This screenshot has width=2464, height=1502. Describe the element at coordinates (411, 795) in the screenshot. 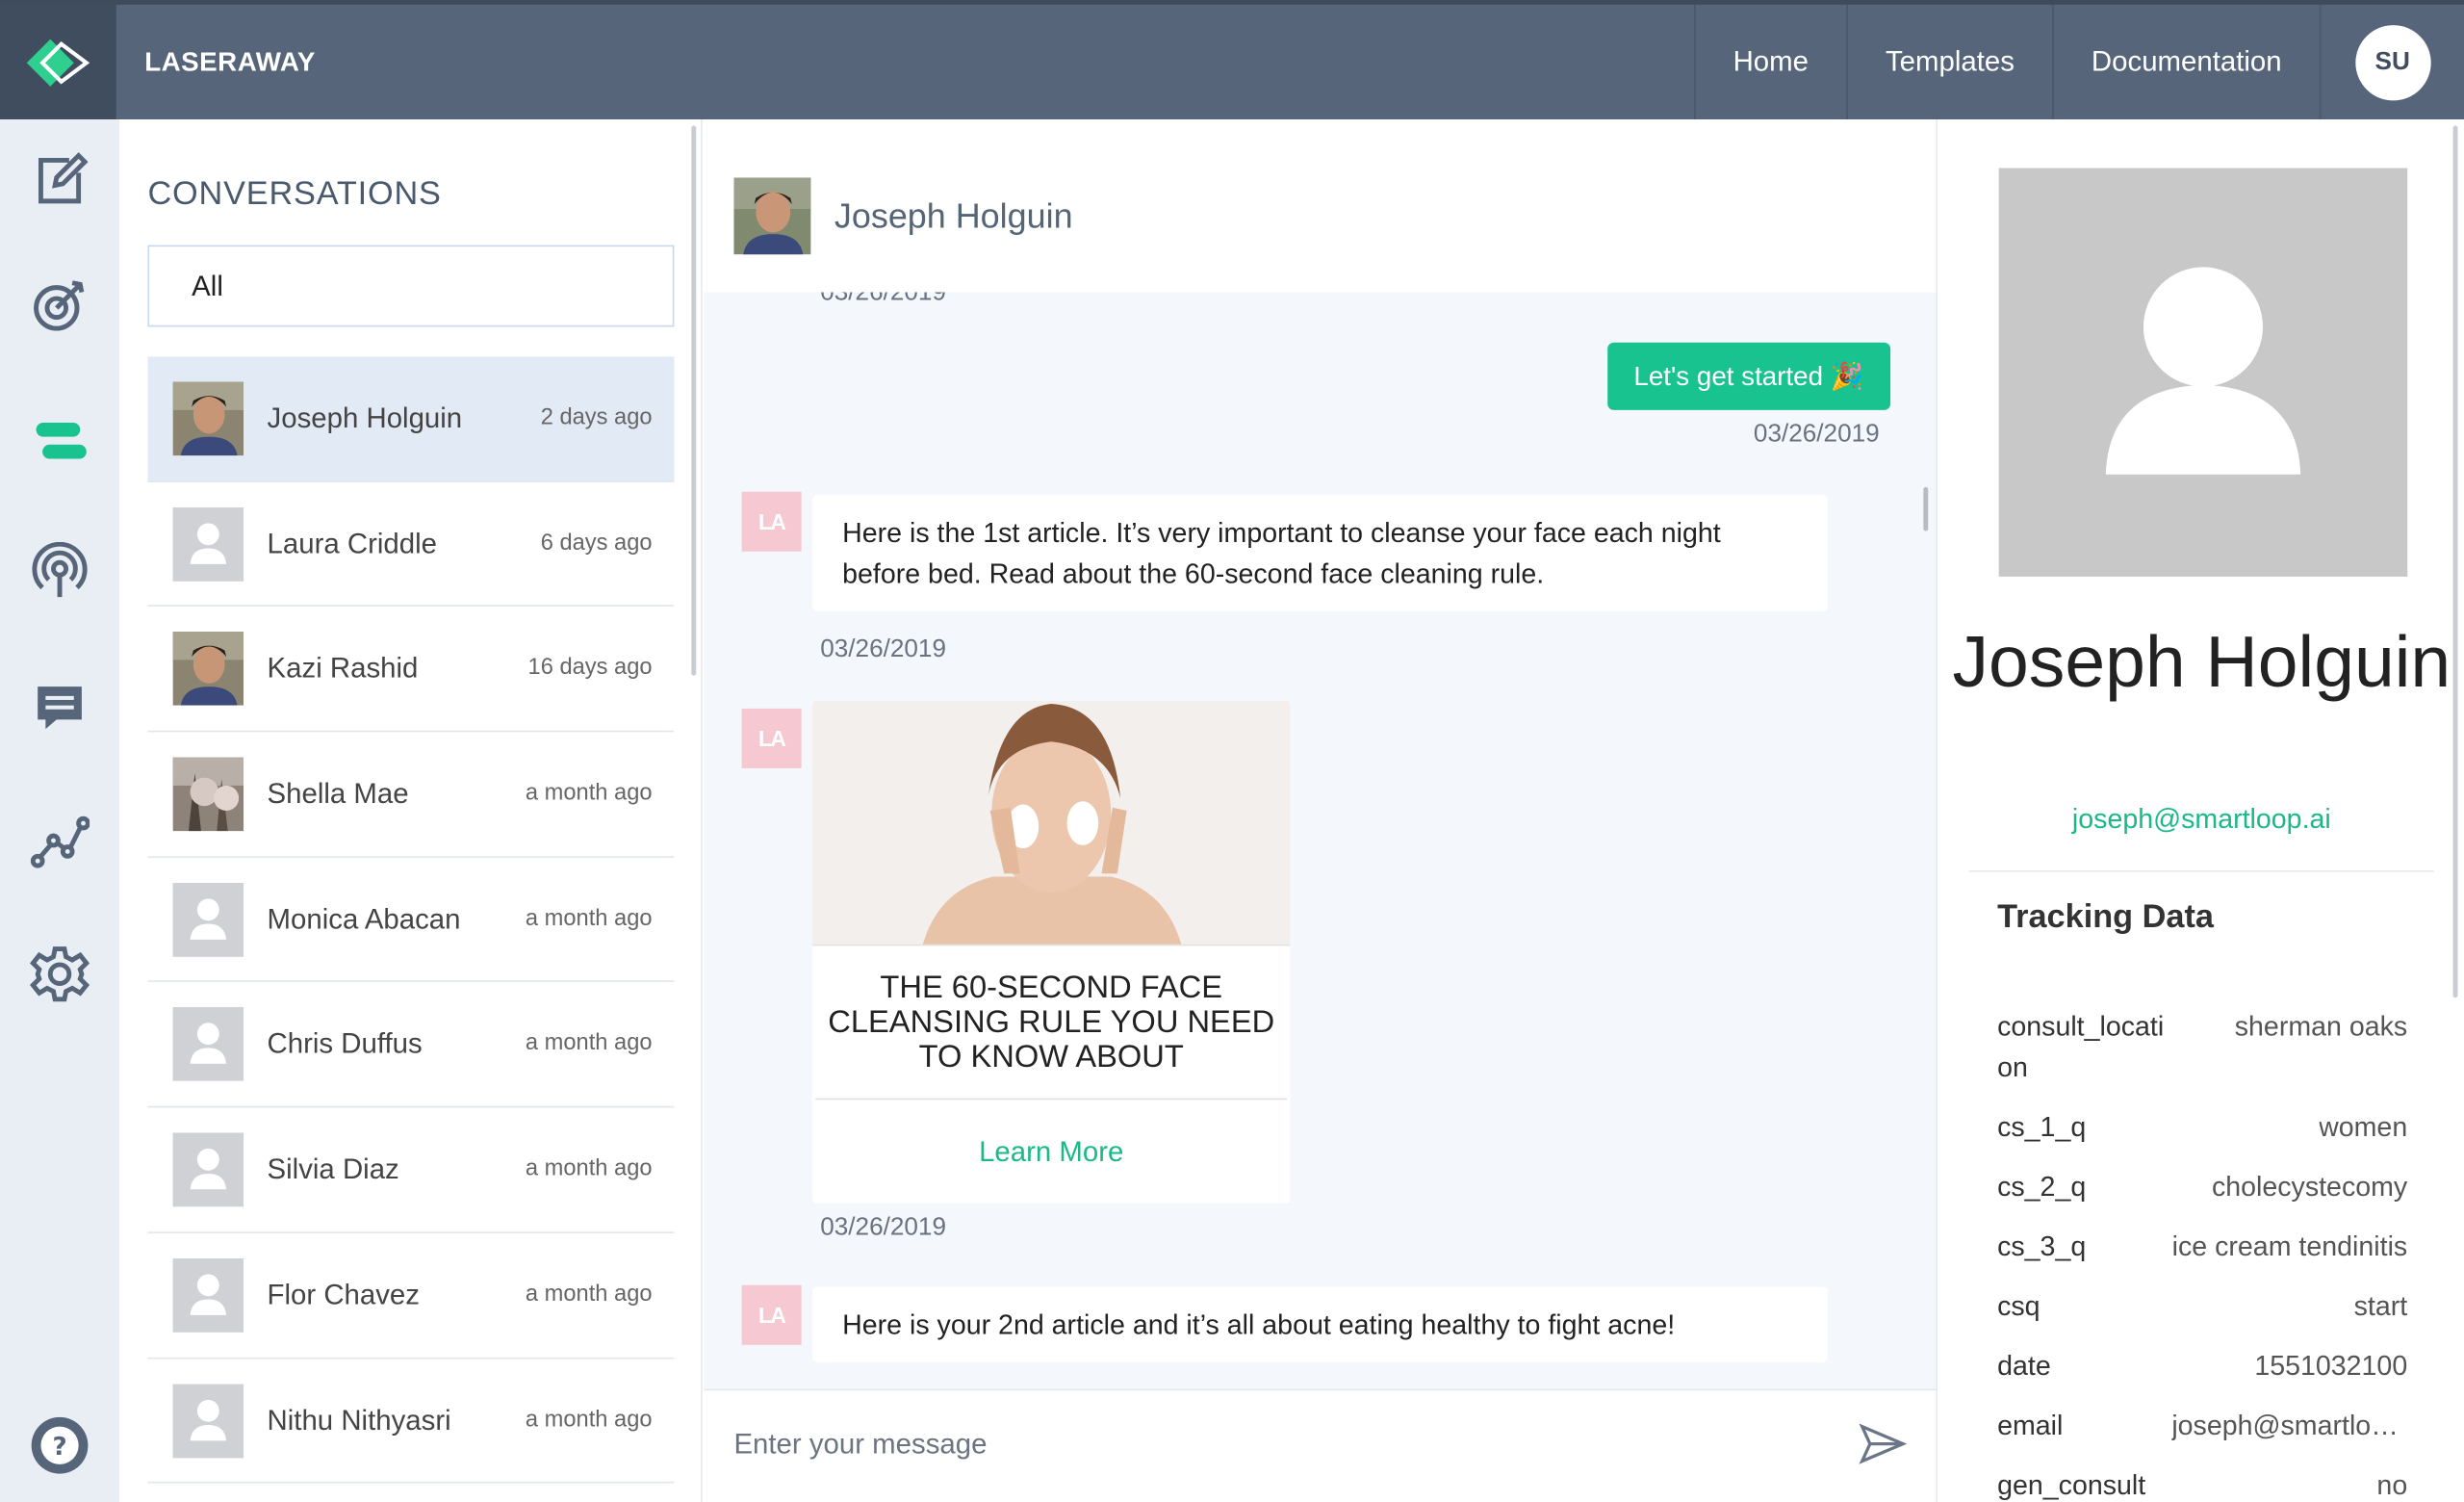

I see `conversation-list-item: Shella Mae a month ago` at that location.